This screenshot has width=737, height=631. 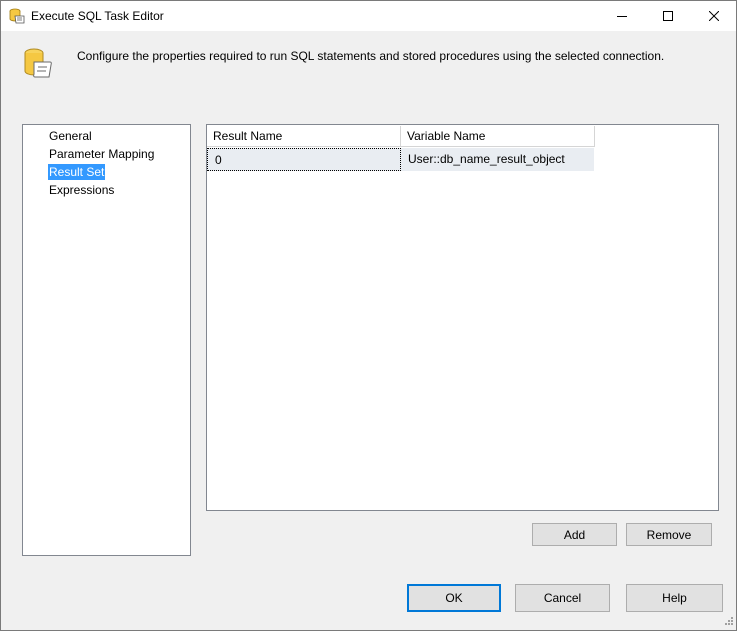 What do you see at coordinates (498, 136) in the screenshot?
I see `column-header-variable-name: Variable Name` at bounding box center [498, 136].